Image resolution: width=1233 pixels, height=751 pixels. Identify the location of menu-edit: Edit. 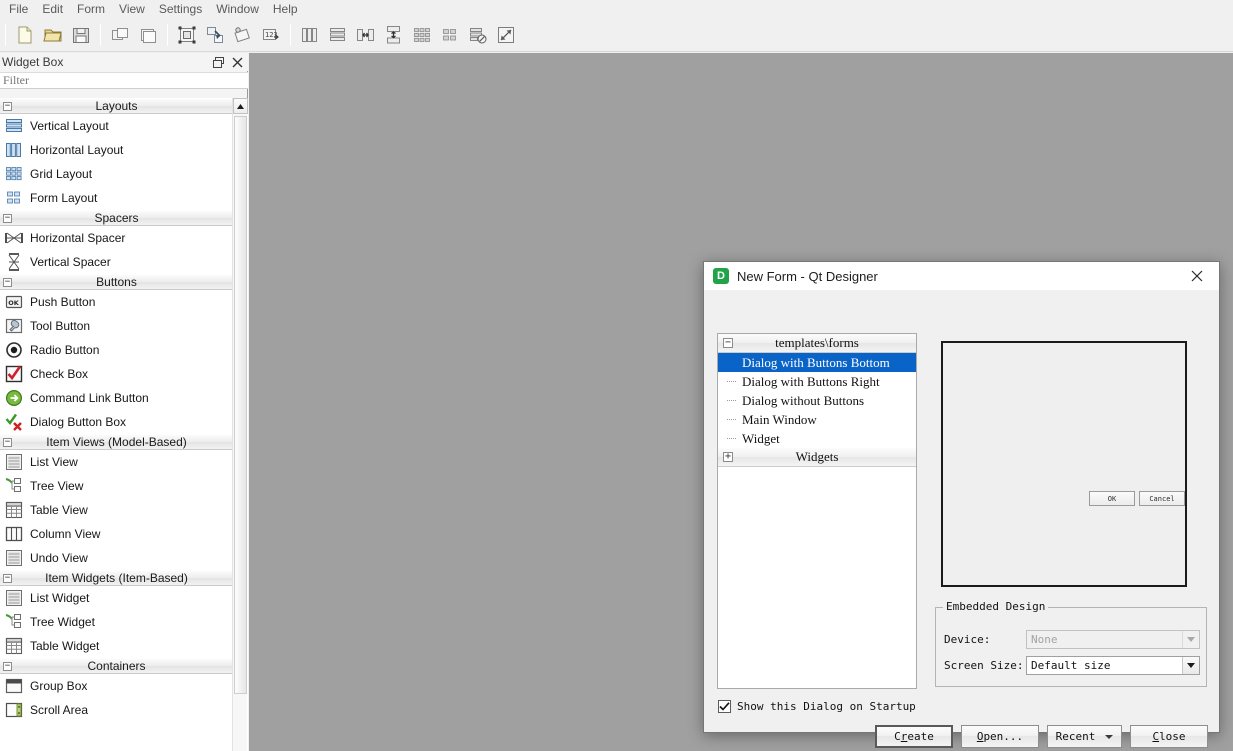
(52, 9).